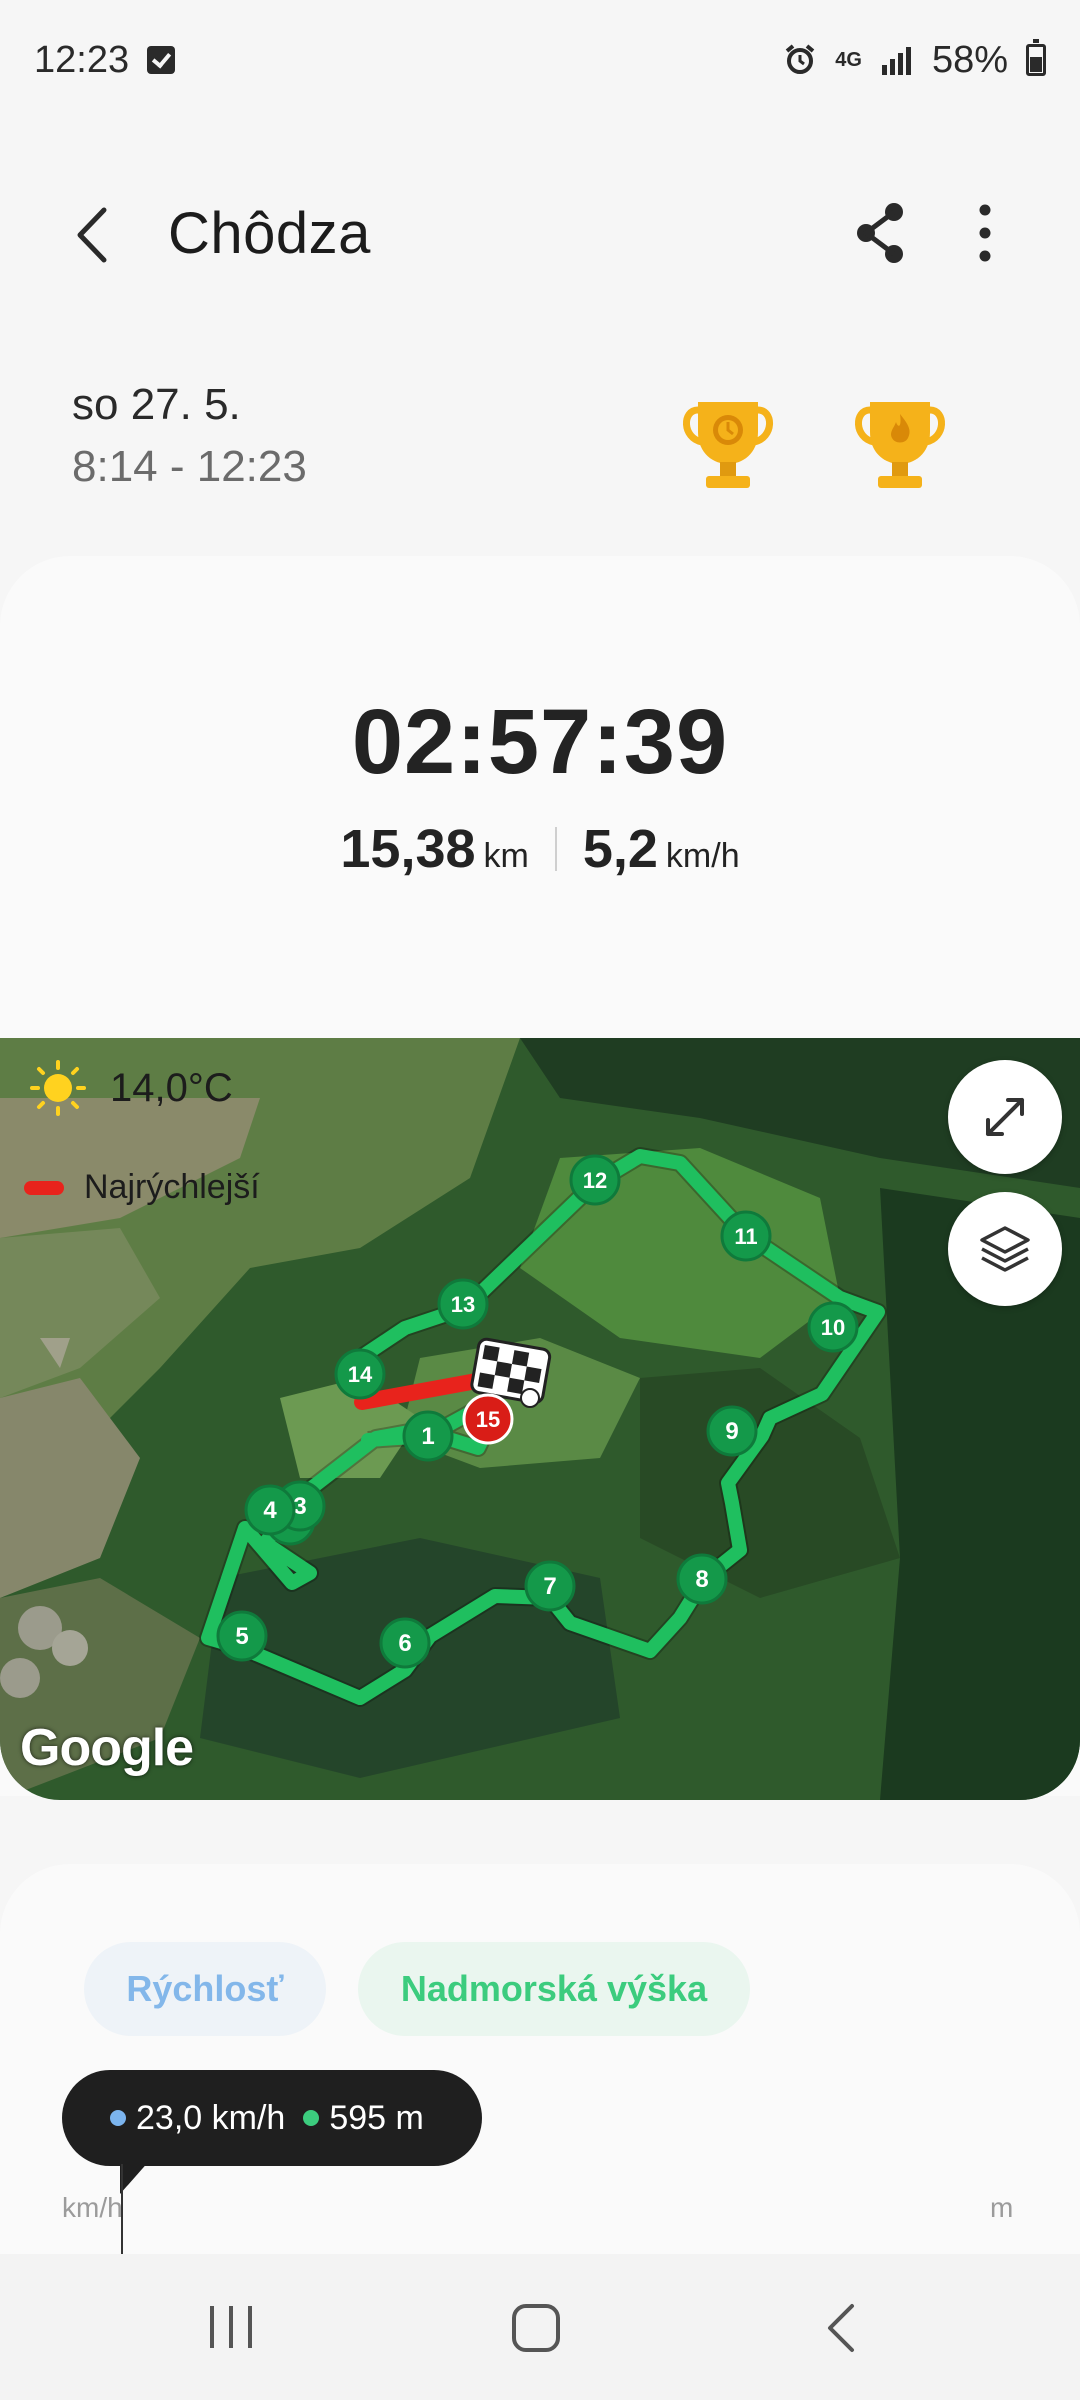  I want to click on route-layer: 123456789101112131415, so click(543, 1427).